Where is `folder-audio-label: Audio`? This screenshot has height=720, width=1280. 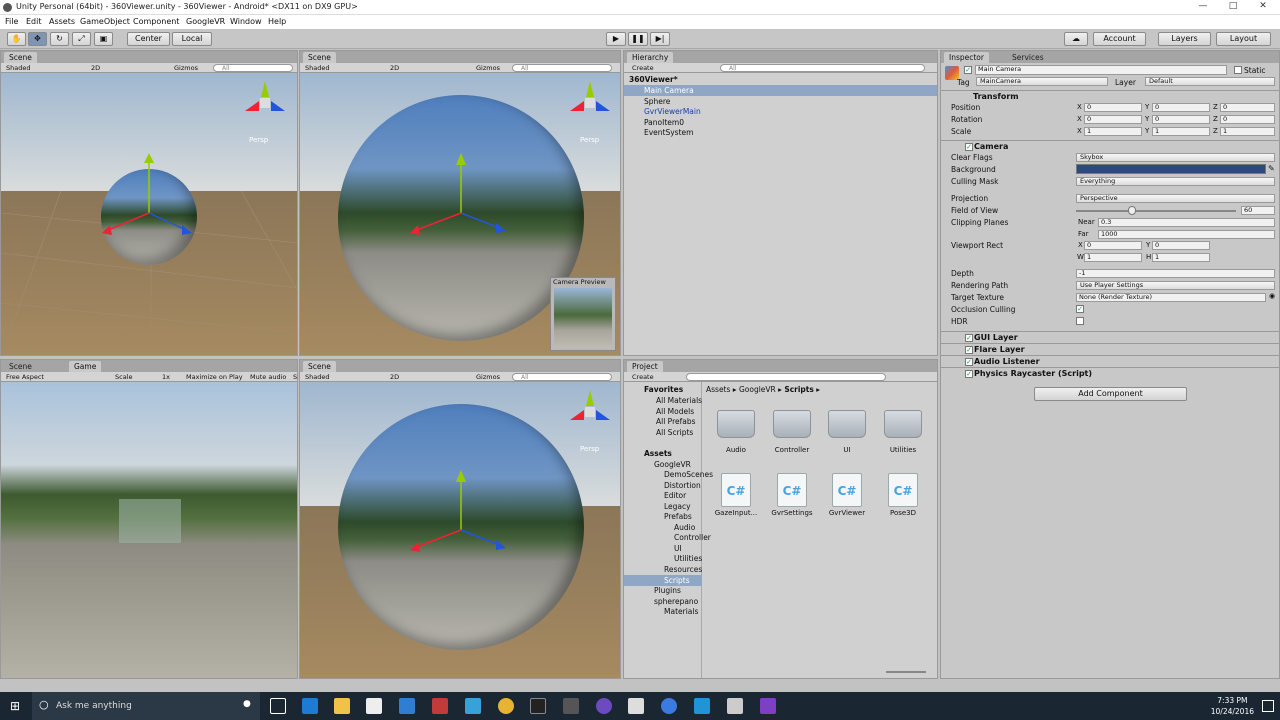 folder-audio-label: Audio is located at coordinates (736, 450).